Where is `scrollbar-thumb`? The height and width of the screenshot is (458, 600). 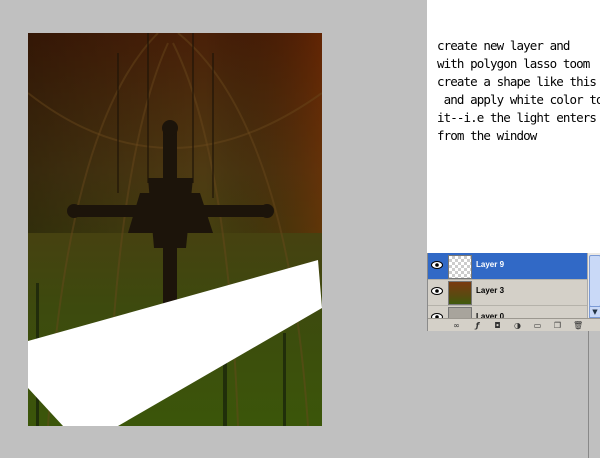
scrollbar-thumb is located at coordinates (594, 281).